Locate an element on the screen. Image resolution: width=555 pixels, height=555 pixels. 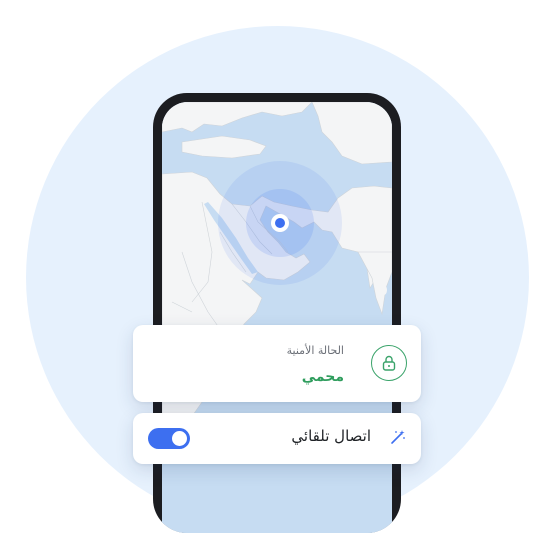
lock-icon is located at coordinates (389, 363).